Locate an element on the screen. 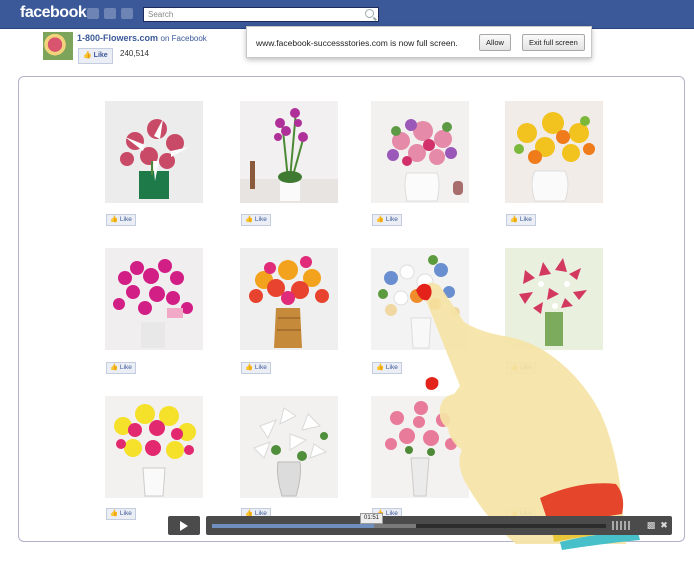 Image resolution: width=694 pixels, height=586 pixels. play-icon is located at coordinates (184, 526).